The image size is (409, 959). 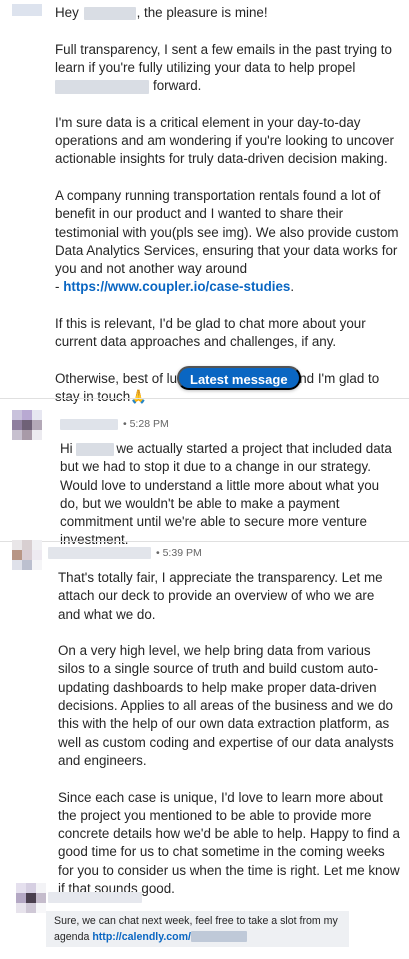 I want to click on greeting-suffix: , the pleasure is mine!, so click(x=202, y=12).